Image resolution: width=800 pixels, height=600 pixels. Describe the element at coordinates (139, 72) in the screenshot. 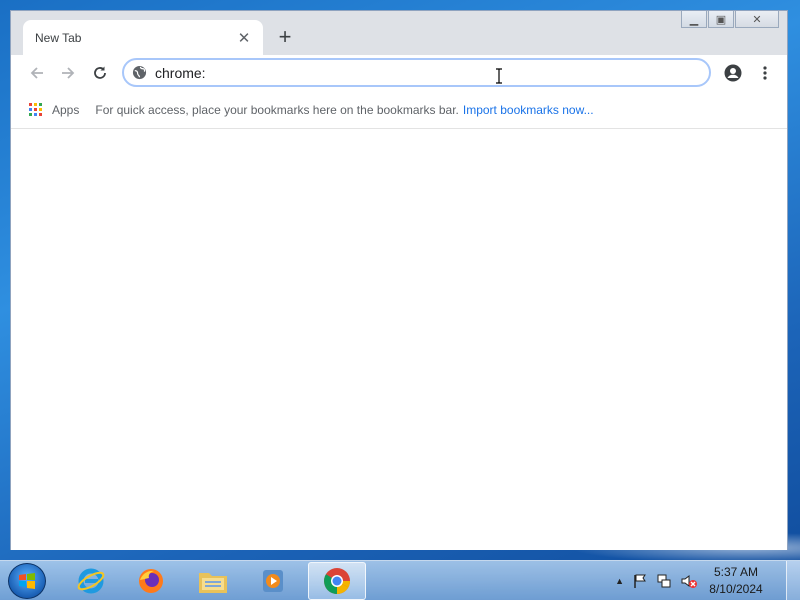

I see `globe-icon` at that location.